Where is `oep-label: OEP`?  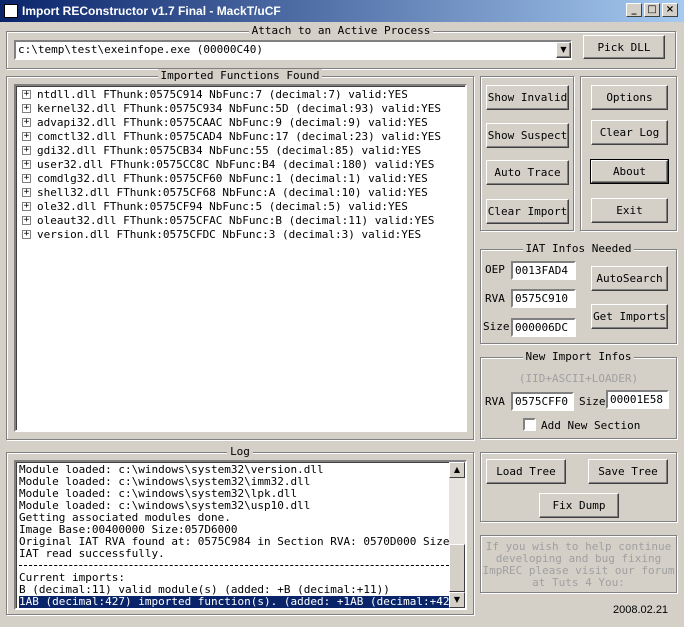
oep-label: OEP is located at coordinates (495, 269).